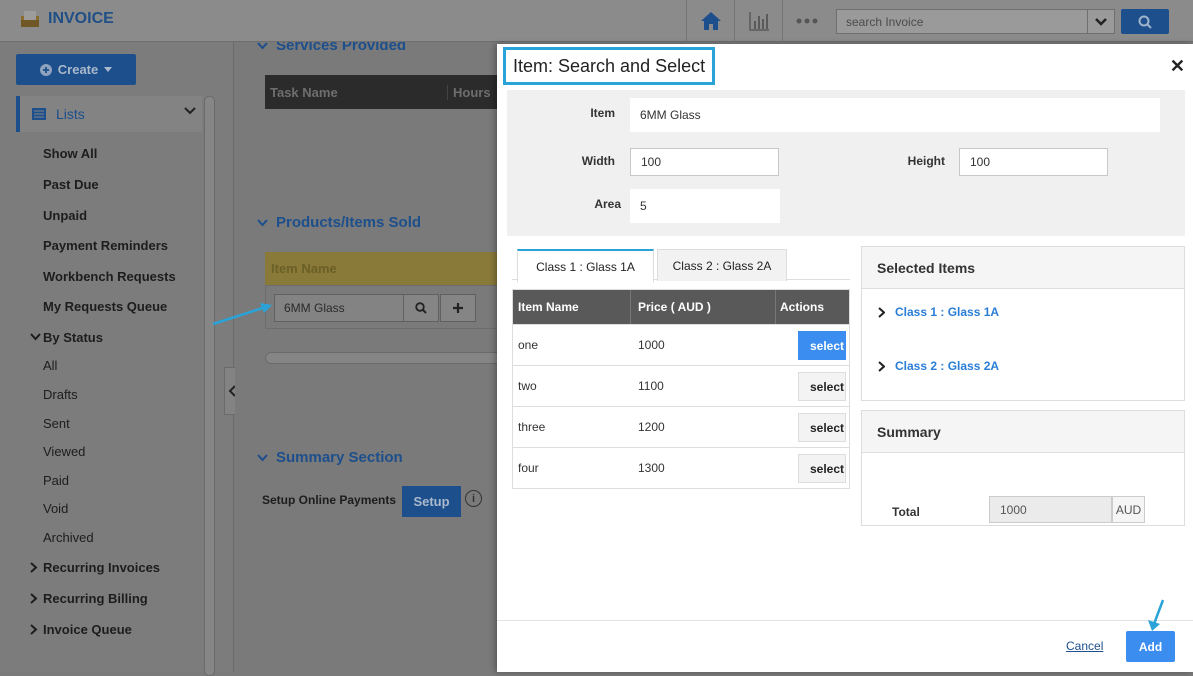  I want to click on selected-item-class-2: Class 2 : Glass 2A, so click(938, 366).